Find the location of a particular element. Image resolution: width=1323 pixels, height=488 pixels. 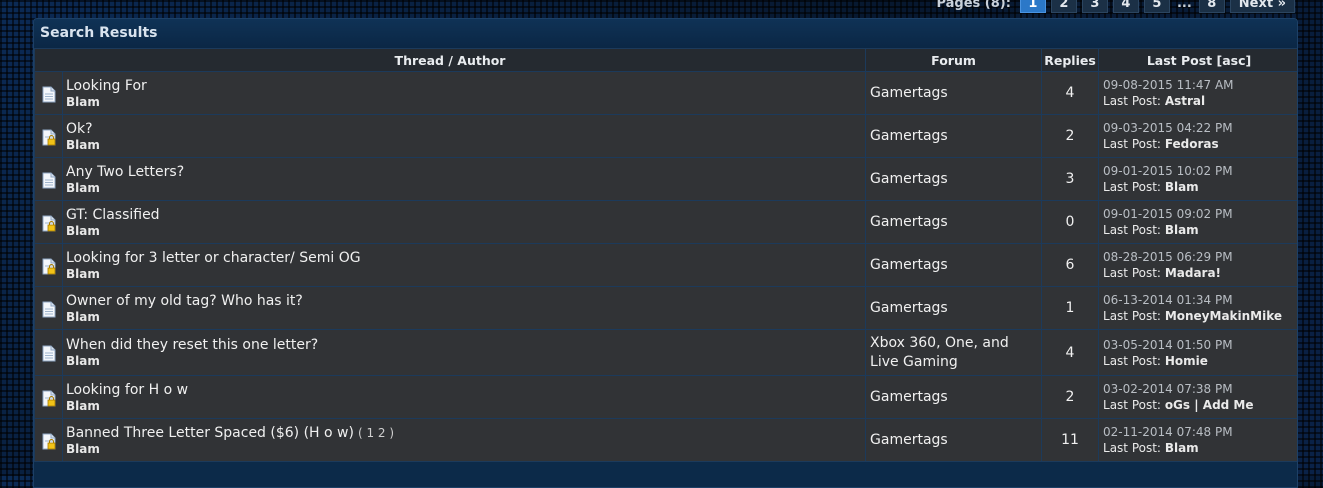

replies-count: 1 is located at coordinates (1070, 308).